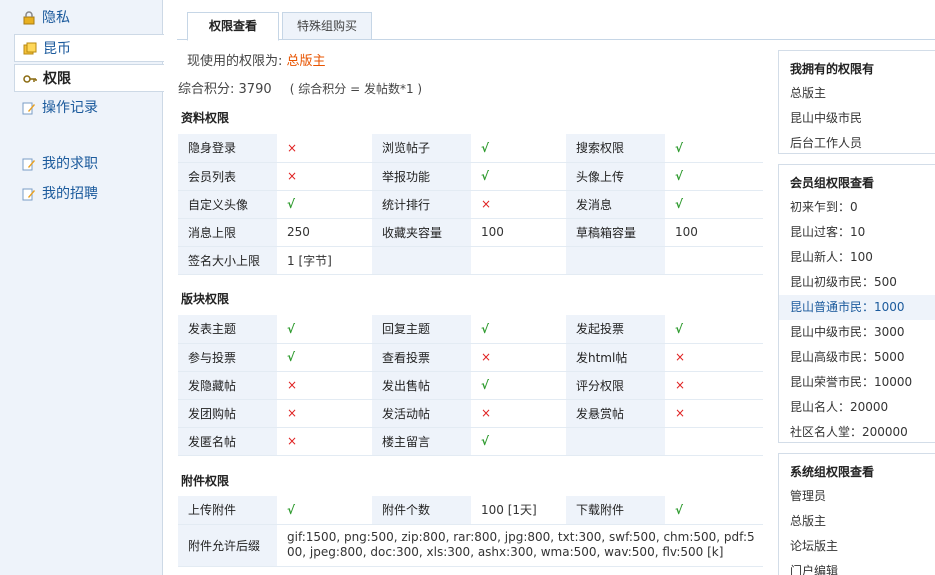  Describe the element at coordinates (857, 382) in the screenshot. I see `group-list-item: 昆山荣誉市民：10000` at that location.